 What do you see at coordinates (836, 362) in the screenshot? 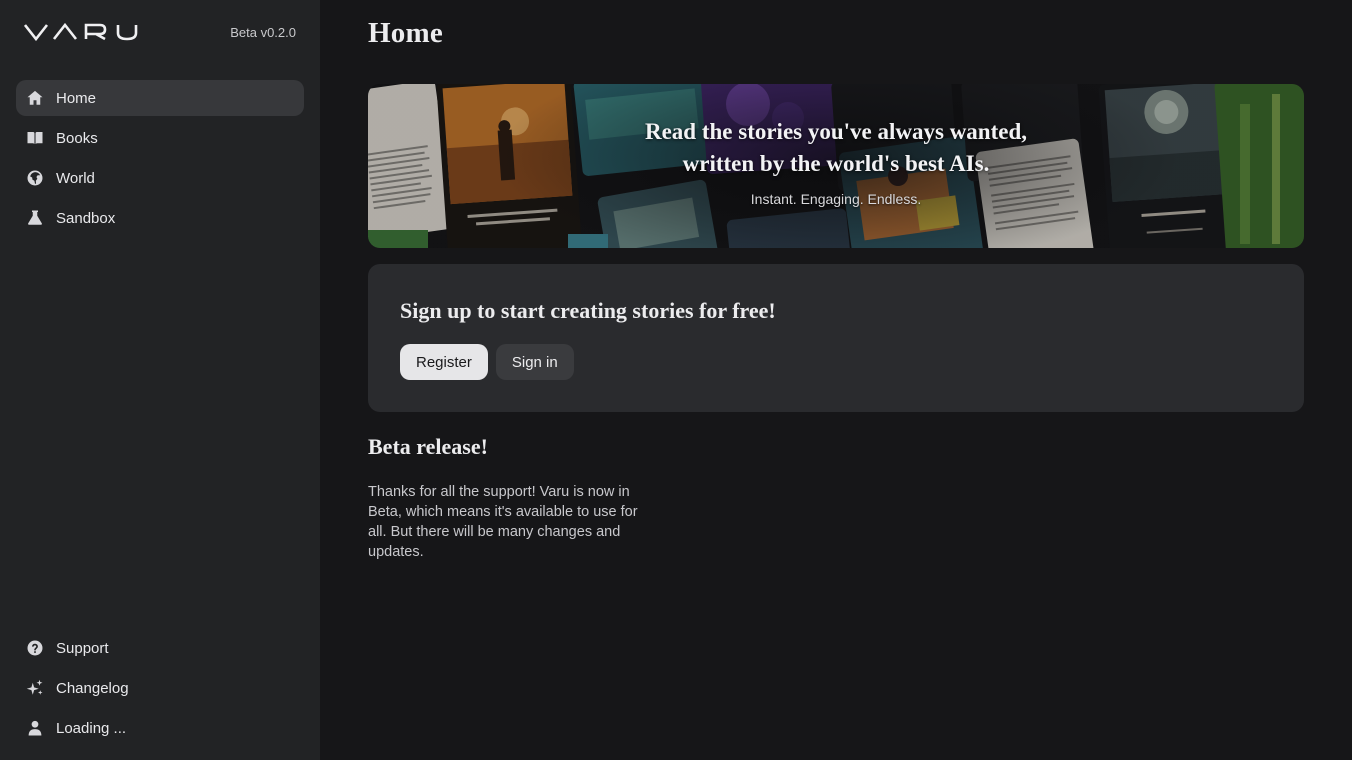
I see `auth-buttons: Register Sign in` at bounding box center [836, 362].